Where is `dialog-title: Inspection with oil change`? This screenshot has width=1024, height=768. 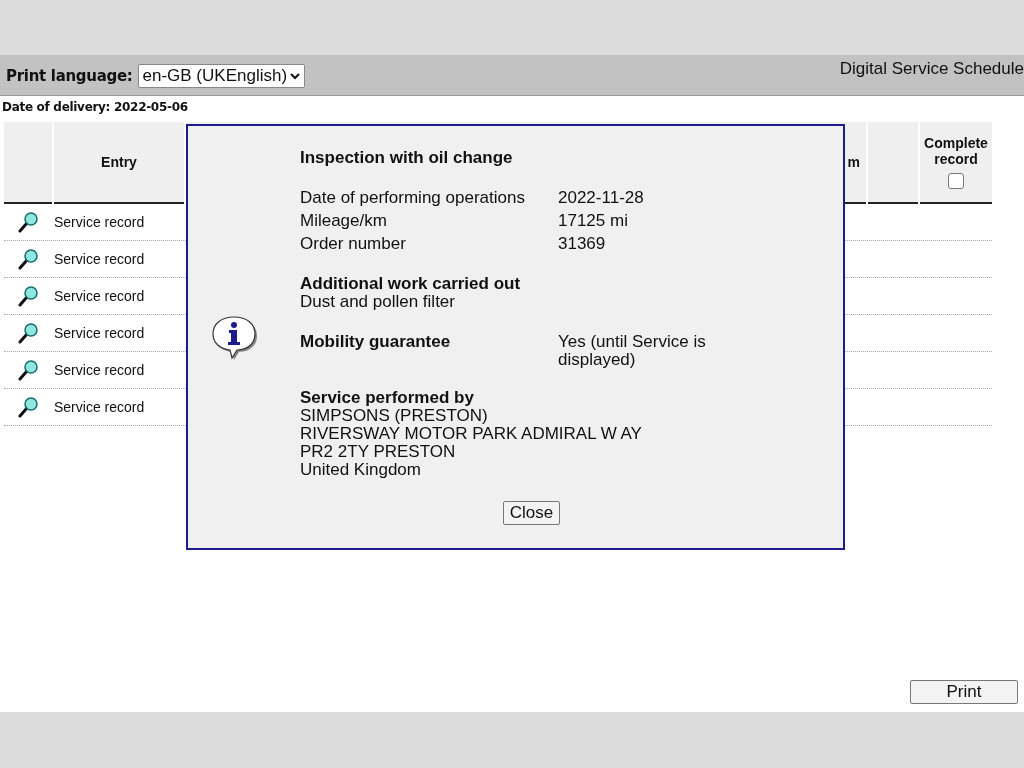
dialog-title: Inspection with oil change is located at coordinates (407, 158).